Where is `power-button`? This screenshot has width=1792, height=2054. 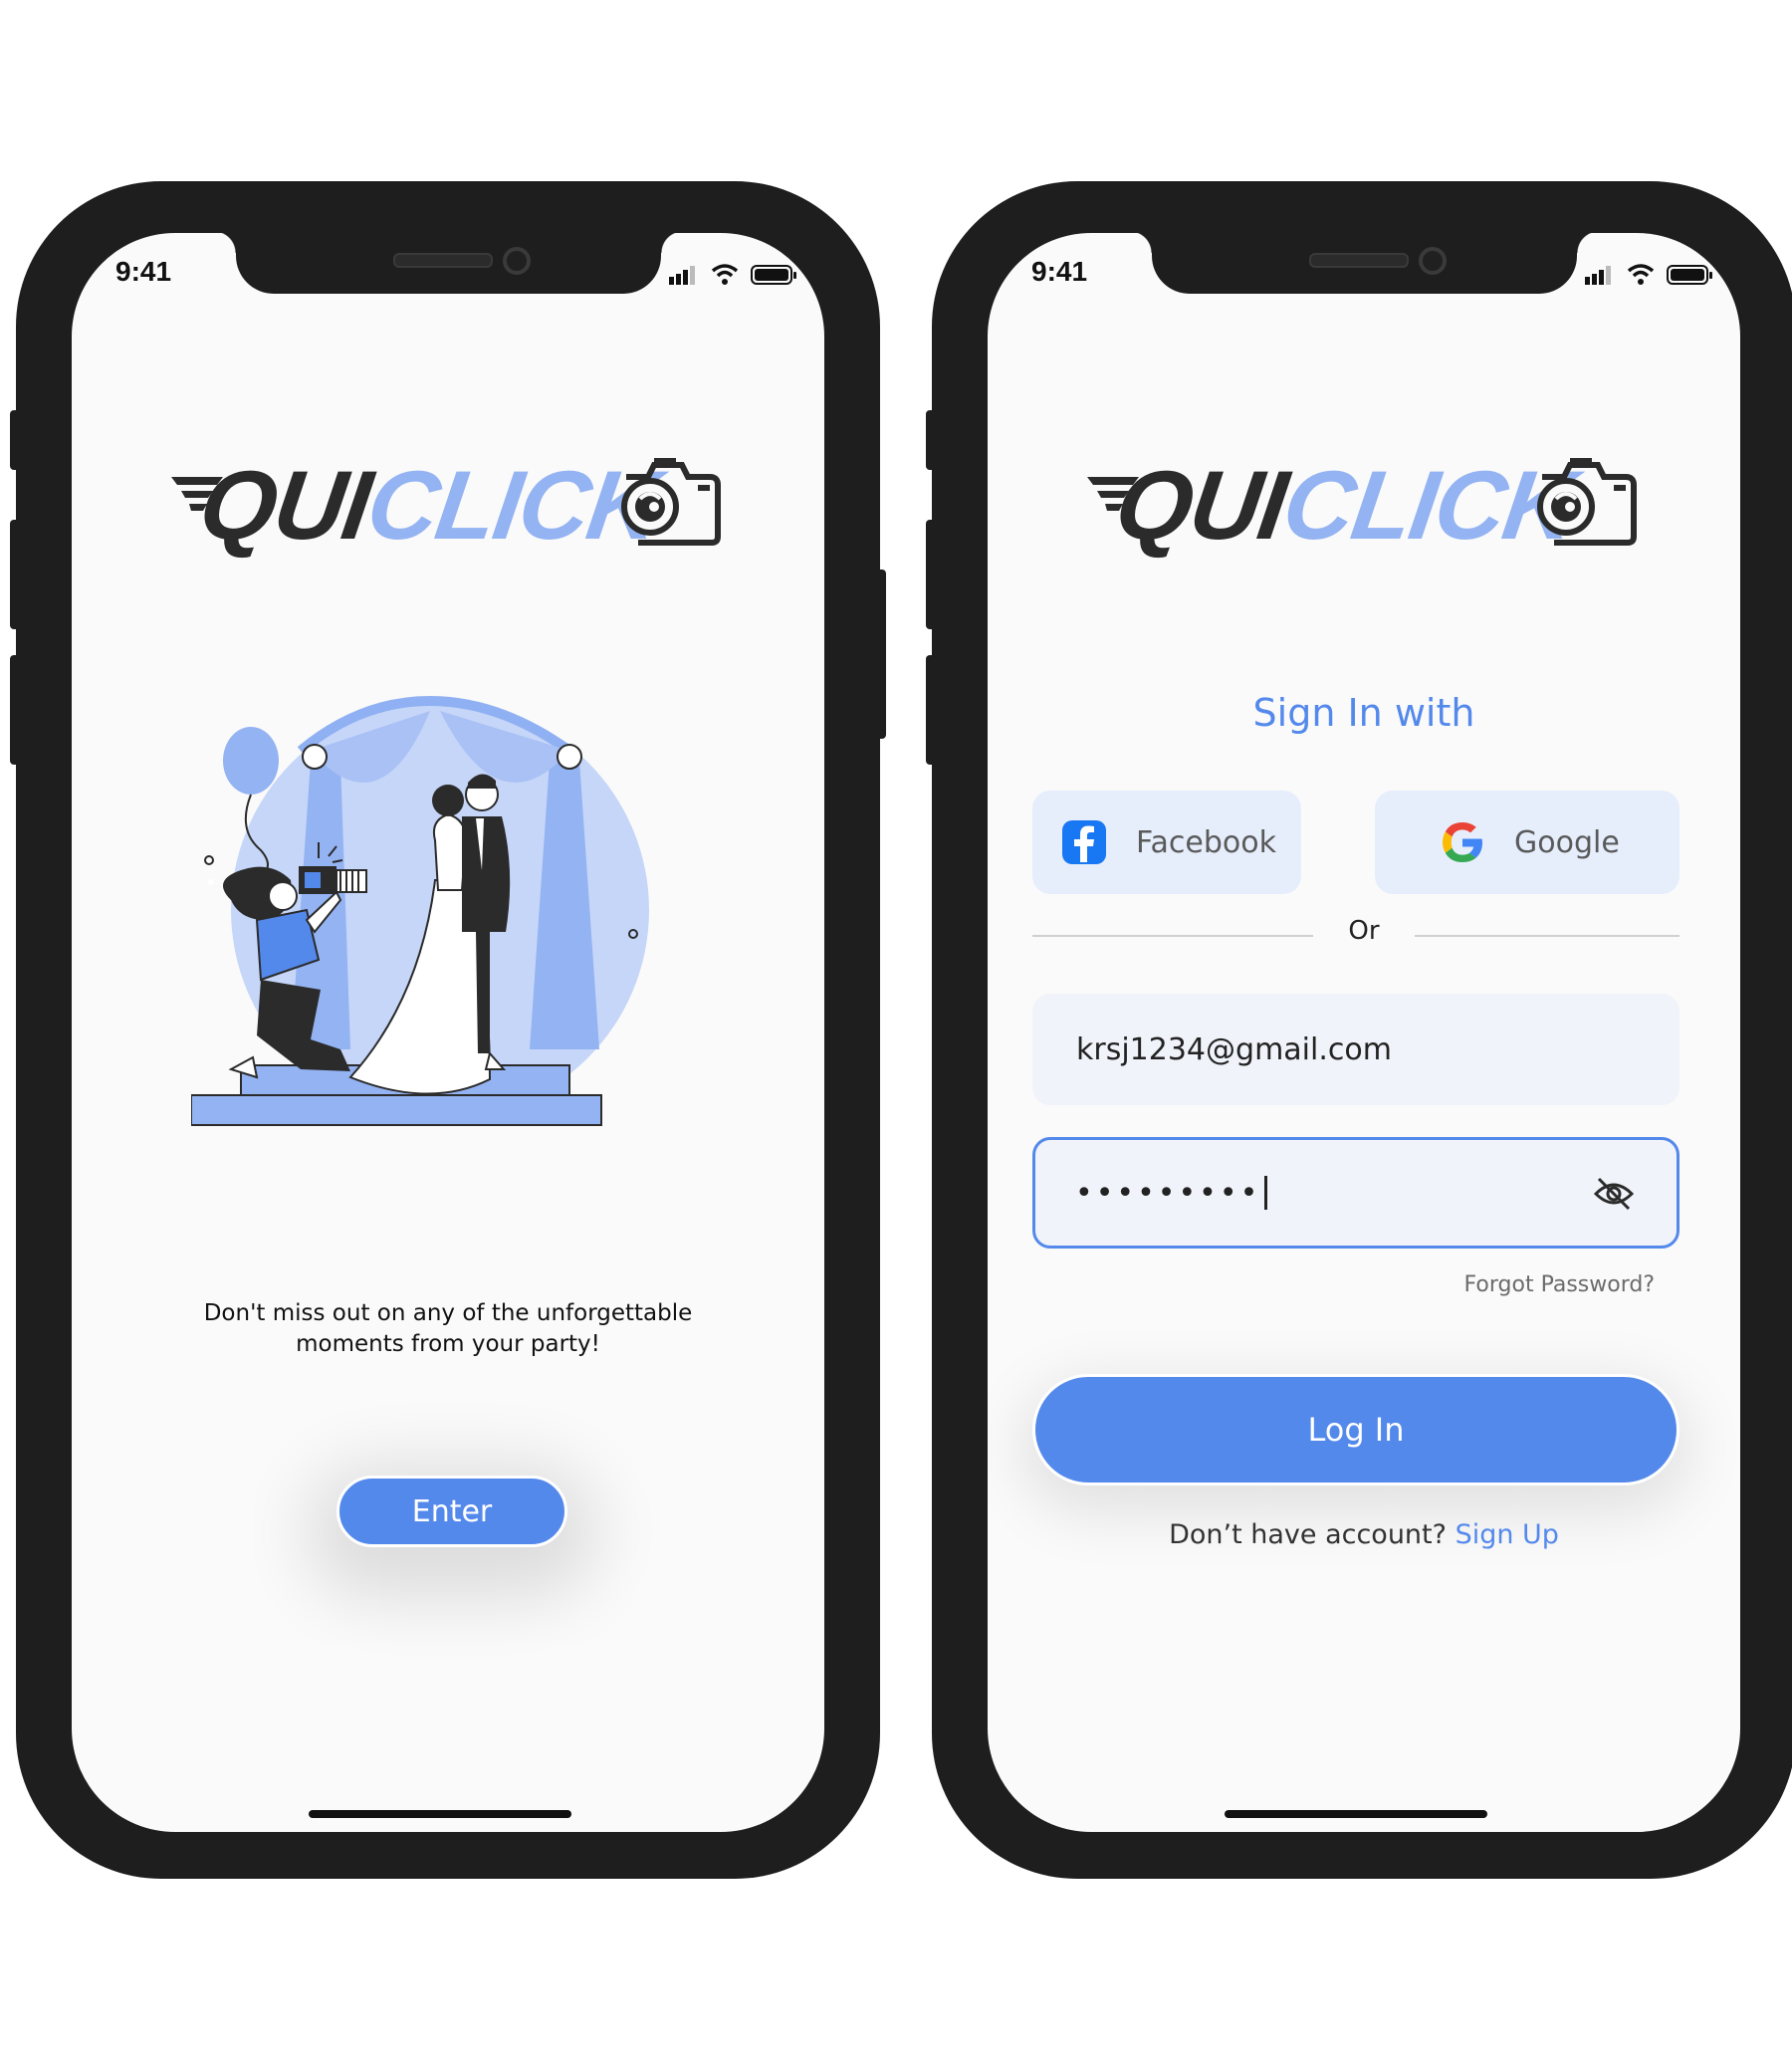
power-button is located at coordinates (881, 655).